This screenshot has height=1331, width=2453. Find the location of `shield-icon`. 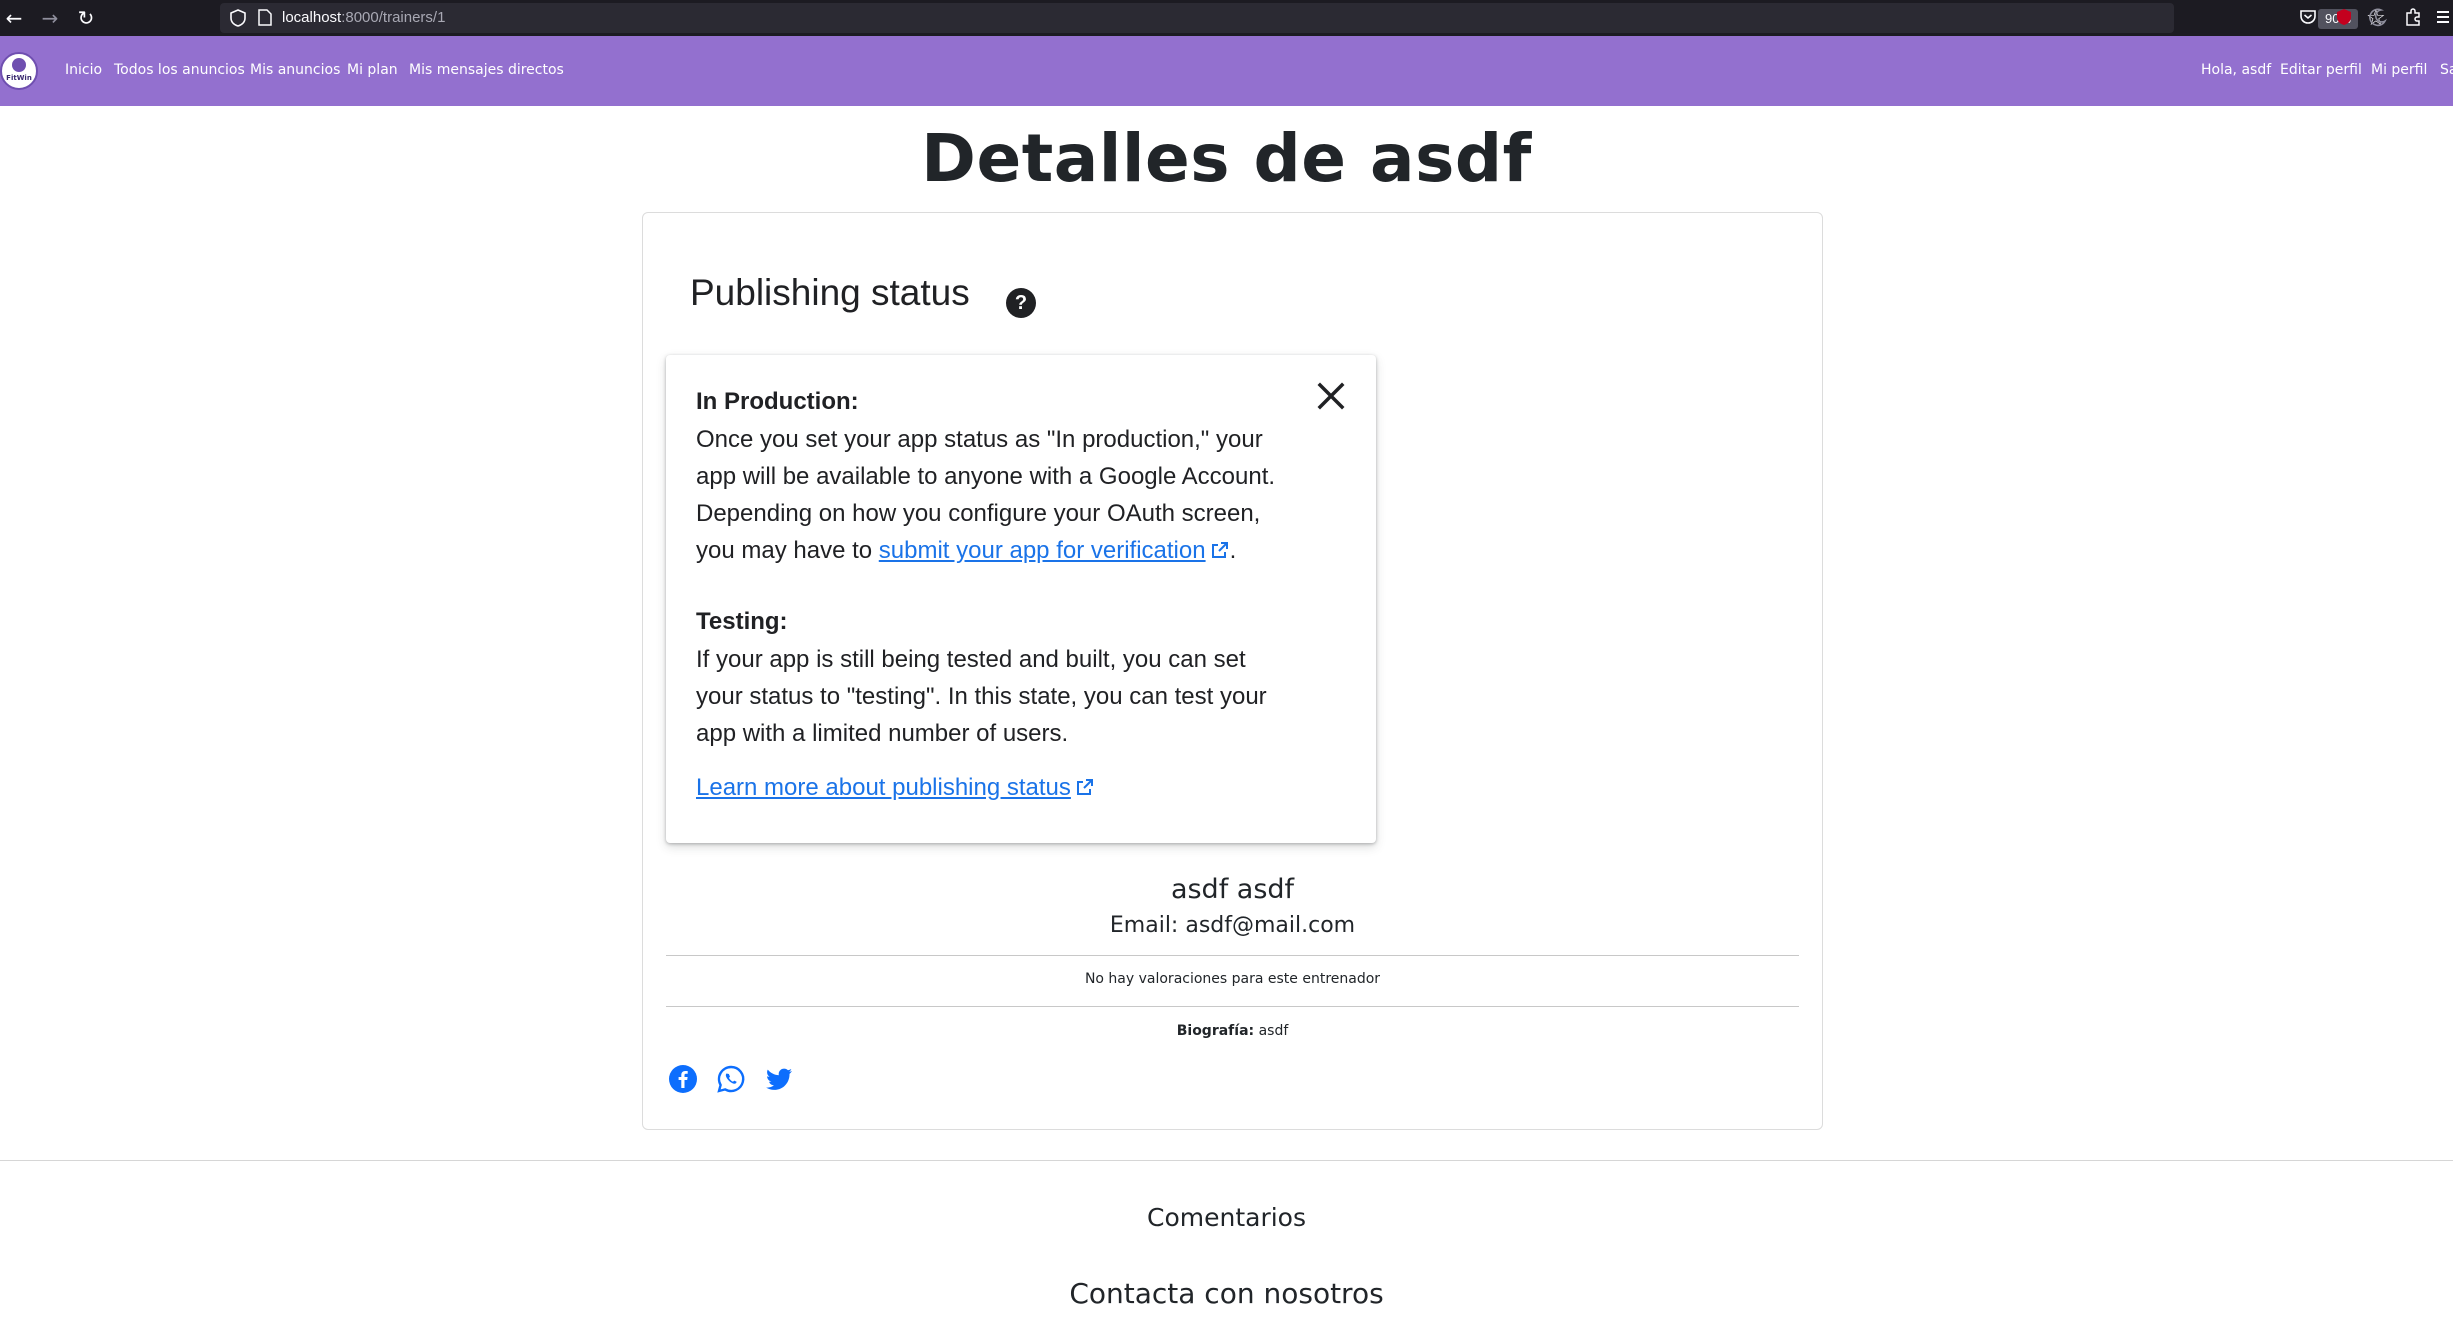

shield-icon is located at coordinates (238, 18).